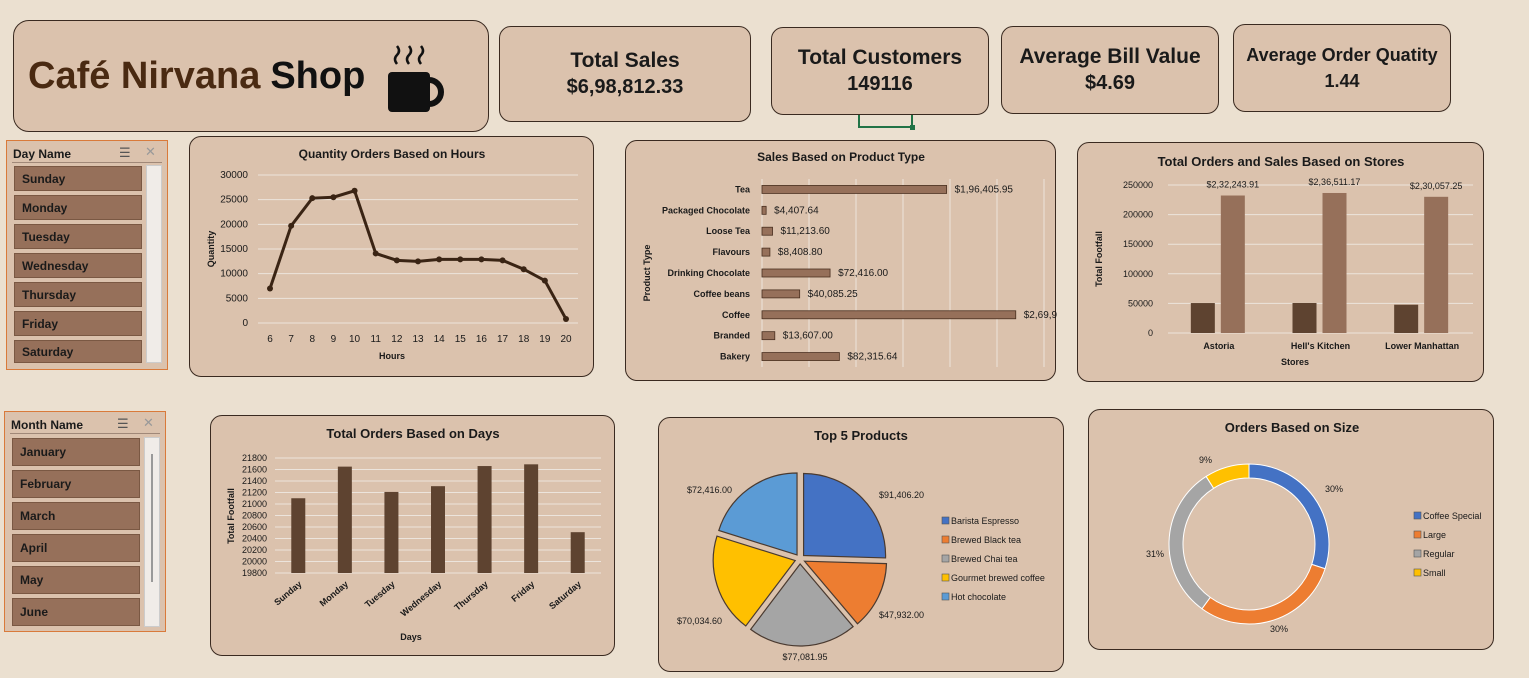  What do you see at coordinates (42, 154) in the screenshot?
I see `slicer-header: Day Name` at bounding box center [42, 154].